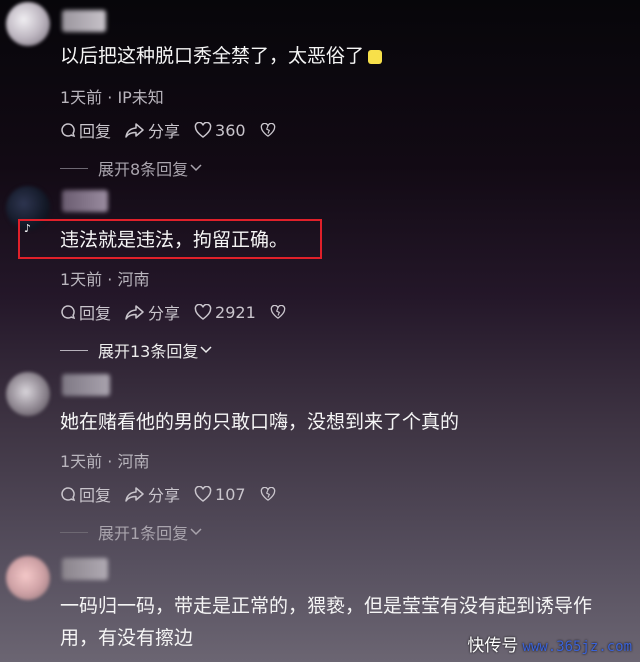 The width and height of the screenshot is (640, 662). What do you see at coordinates (235, 312) in the screenshot?
I see `like-count: 2921` at bounding box center [235, 312].